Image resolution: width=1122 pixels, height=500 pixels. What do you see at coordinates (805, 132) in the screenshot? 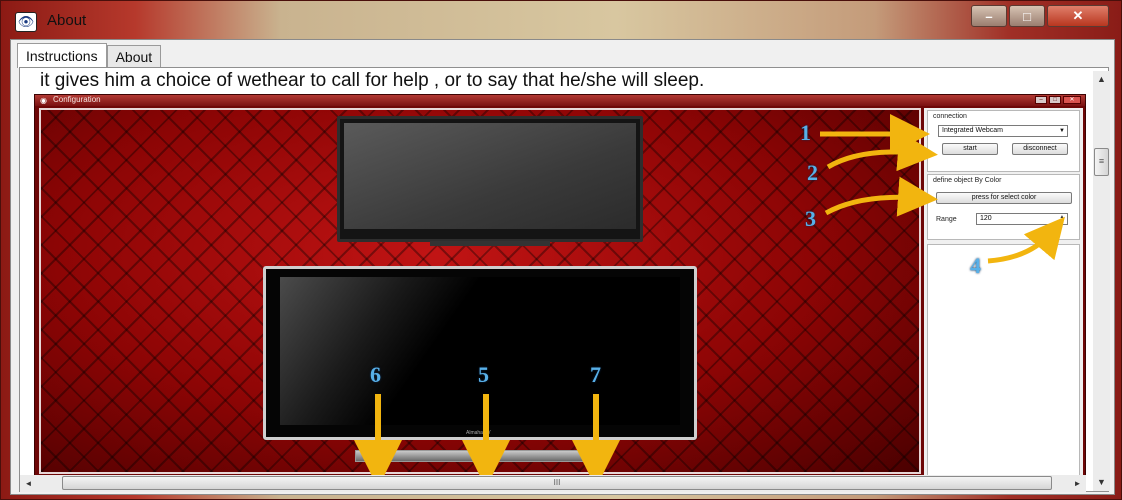
I see `annotation-number-1: 1` at bounding box center [805, 132].